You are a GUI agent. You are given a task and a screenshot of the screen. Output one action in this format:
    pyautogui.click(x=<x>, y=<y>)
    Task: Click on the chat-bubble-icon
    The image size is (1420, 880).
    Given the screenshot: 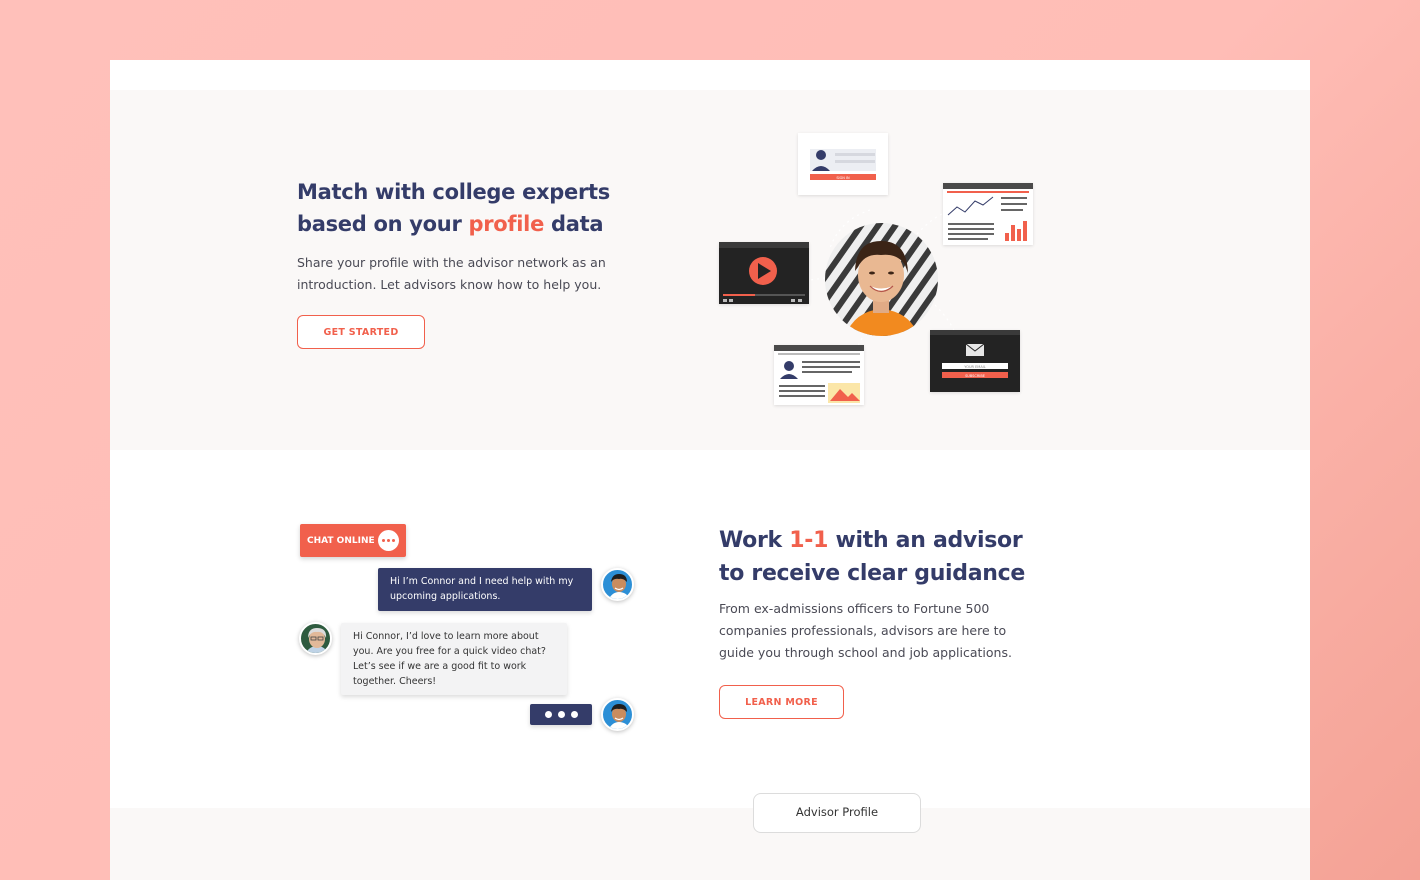 What is the action you would take?
    pyautogui.click(x=388, y=540)
    